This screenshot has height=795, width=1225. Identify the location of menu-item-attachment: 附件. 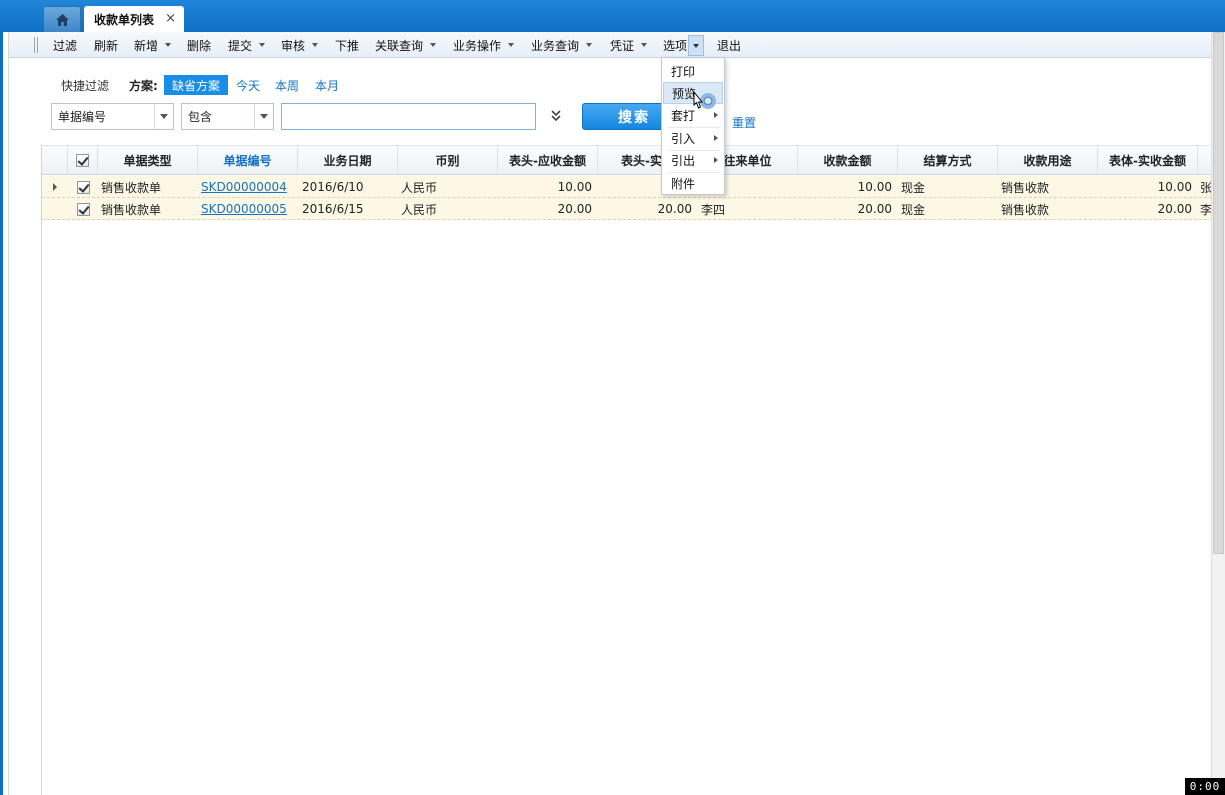
(693, 183).